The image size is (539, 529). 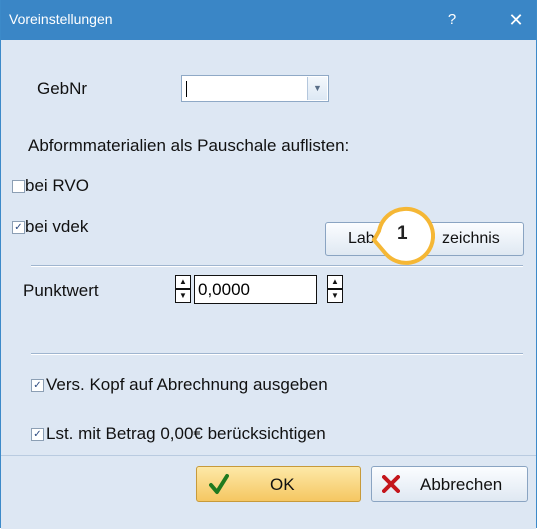 What do you see at coordinates (57, 185) in the screenshot?
I see `bei-rvo-label: bei RVO` at bounding box center [57, 185].